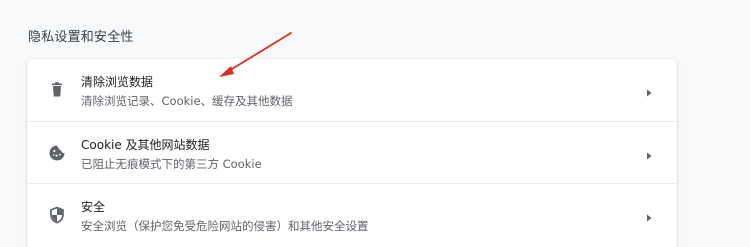  Describe the element at coordinates (93, 207) in the screenshot. I see `row-title: 安全` at that location.